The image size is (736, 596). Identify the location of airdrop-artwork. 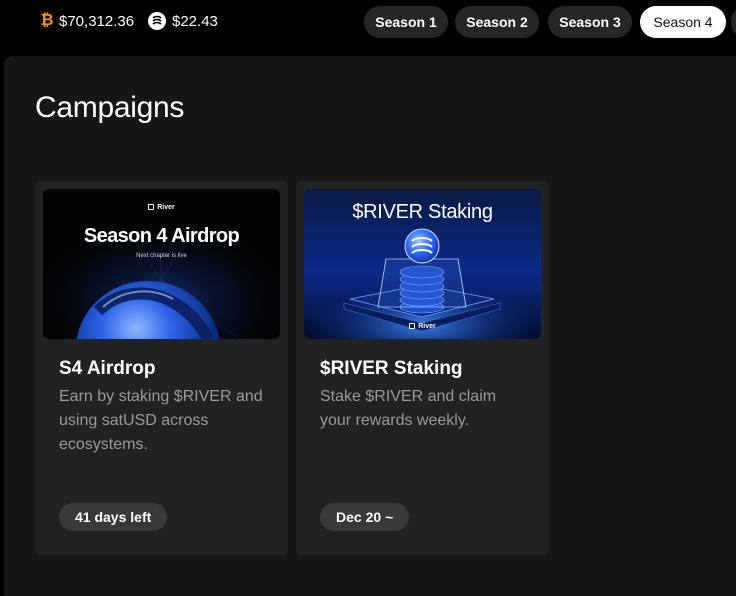
(161, 264).